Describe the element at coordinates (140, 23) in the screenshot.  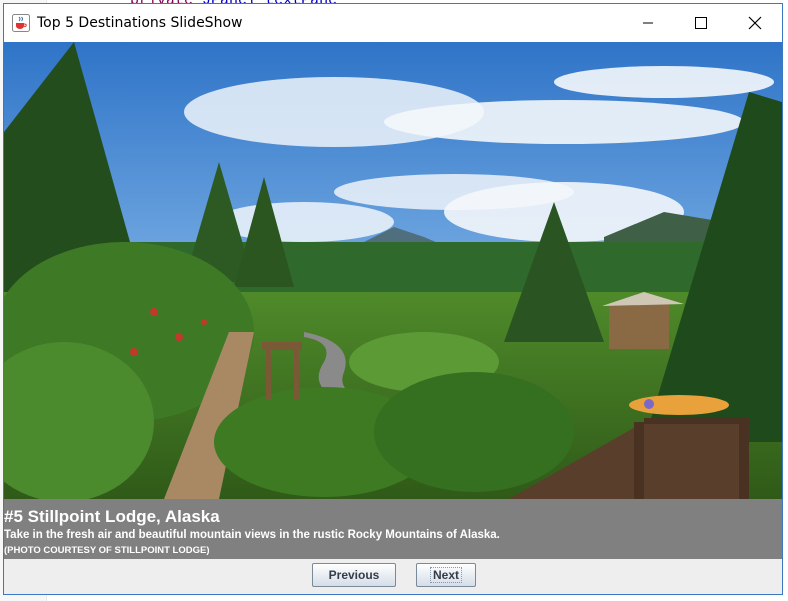
I see `window-title: Top 5 Destinations SlideShow` at that location.